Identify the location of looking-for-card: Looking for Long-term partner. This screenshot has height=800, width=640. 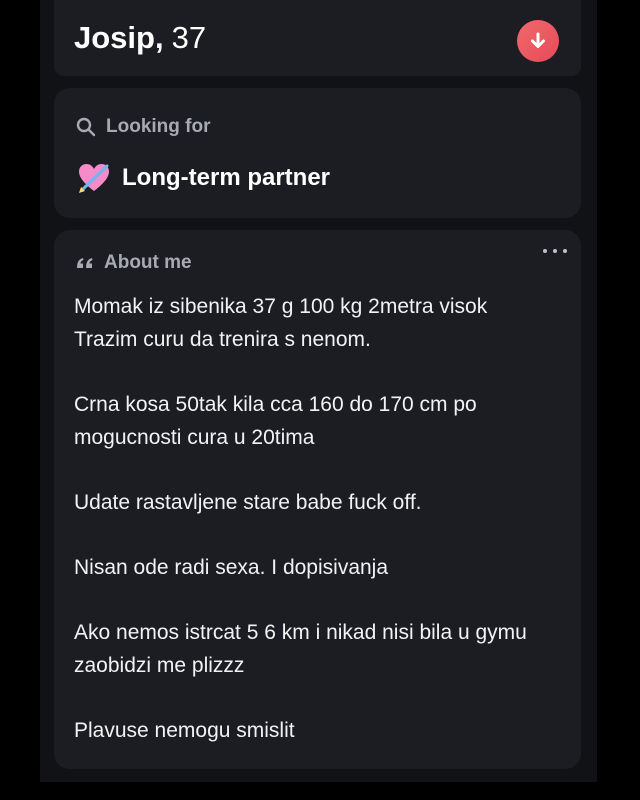
(317, 153).